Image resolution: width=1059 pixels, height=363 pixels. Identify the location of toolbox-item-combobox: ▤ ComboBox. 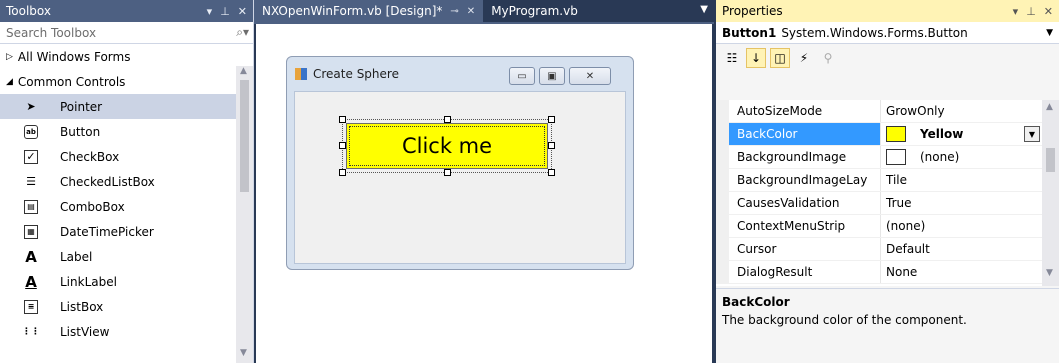
(118, 206).